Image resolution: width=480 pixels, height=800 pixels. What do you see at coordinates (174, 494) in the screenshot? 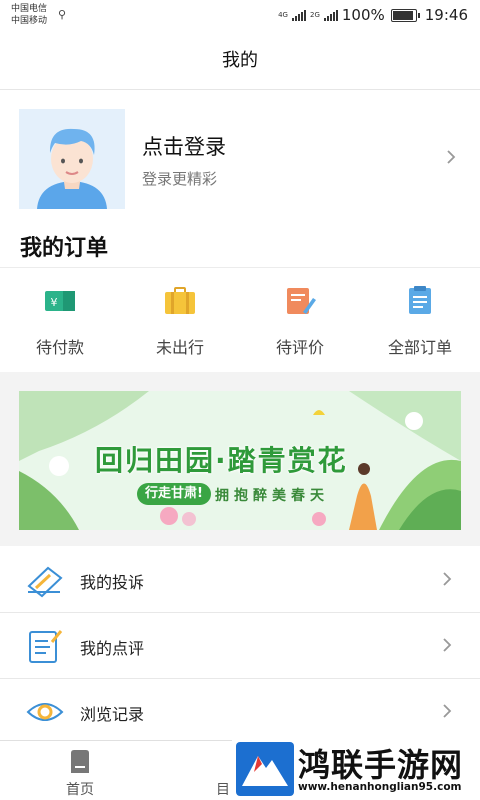
I see `banner-tag: 行走甘肃!` at bounding box center [174, 494].